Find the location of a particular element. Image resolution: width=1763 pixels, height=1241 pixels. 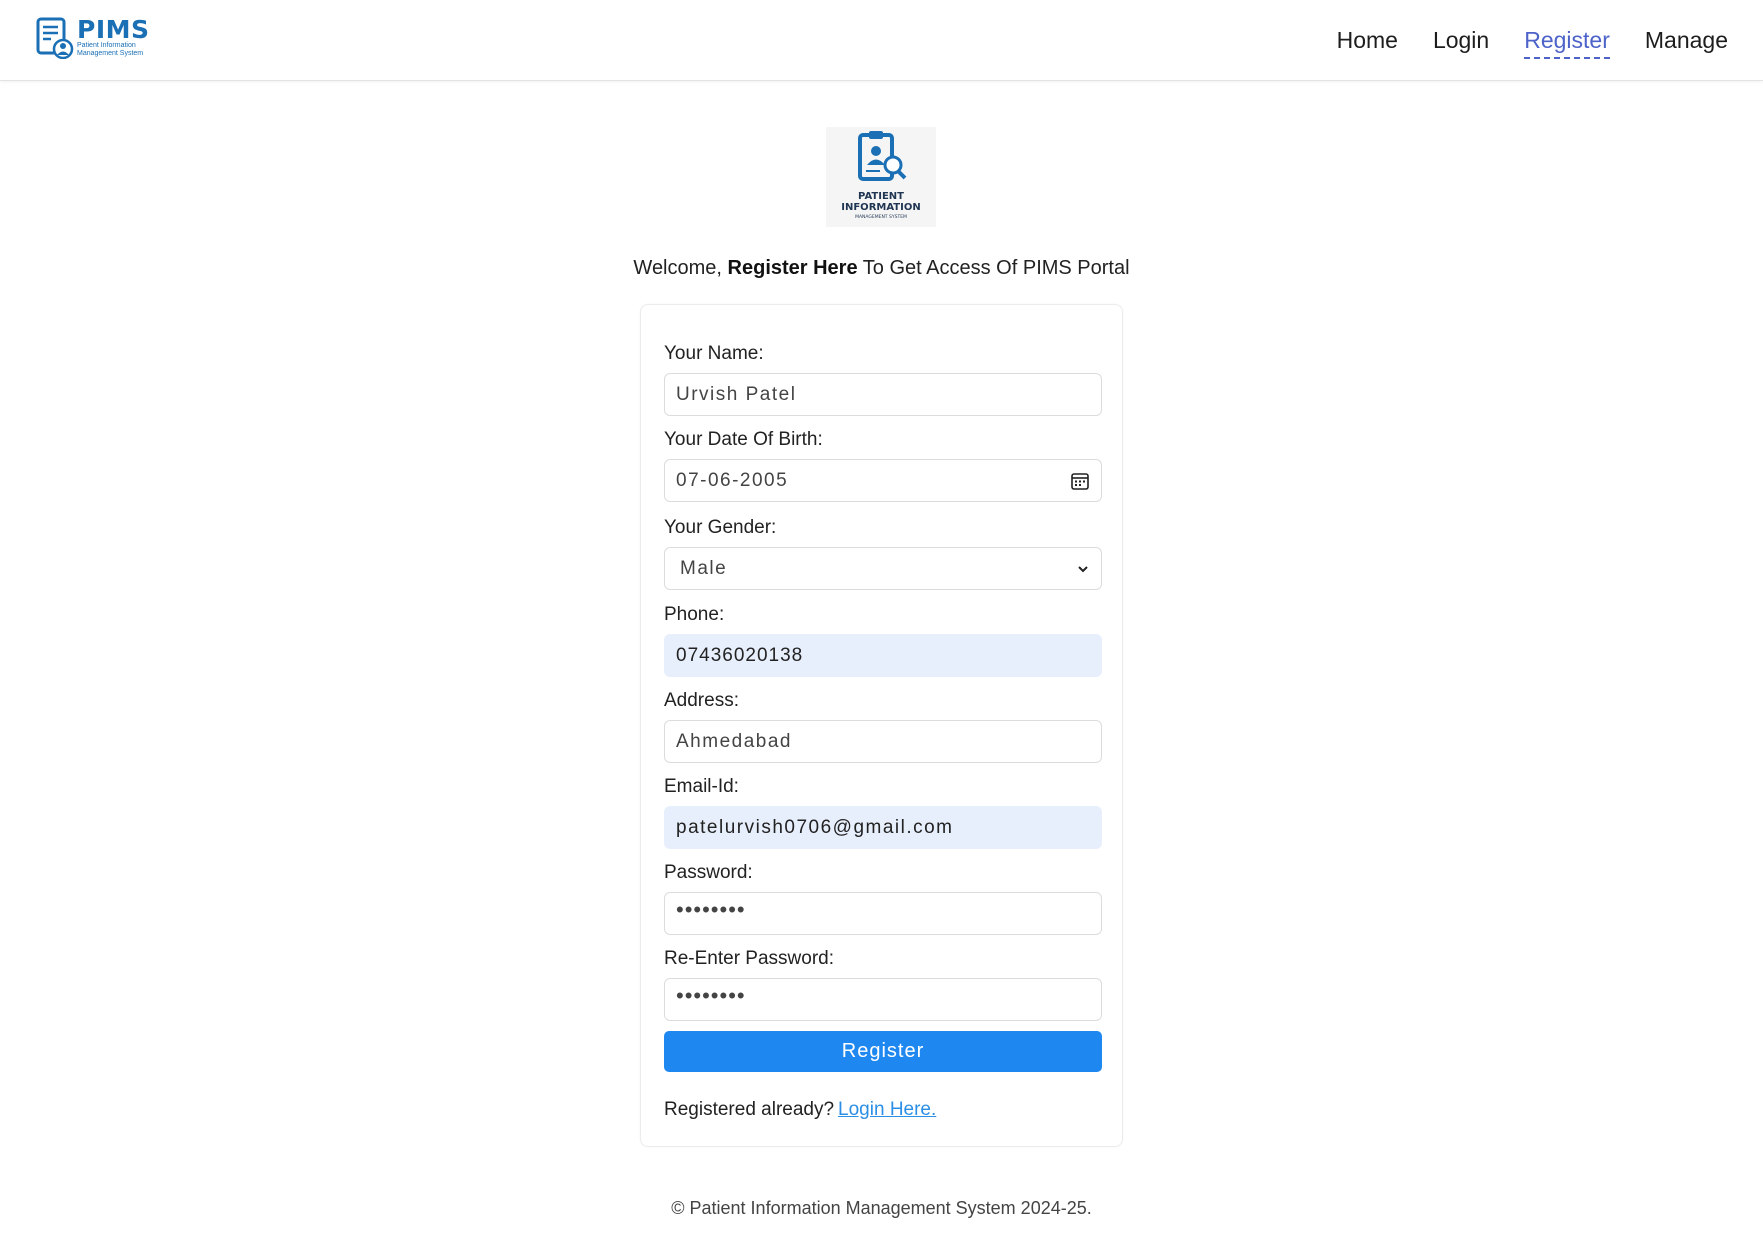

login-here-link: Login Here. is located at coordinates (887, 1109).